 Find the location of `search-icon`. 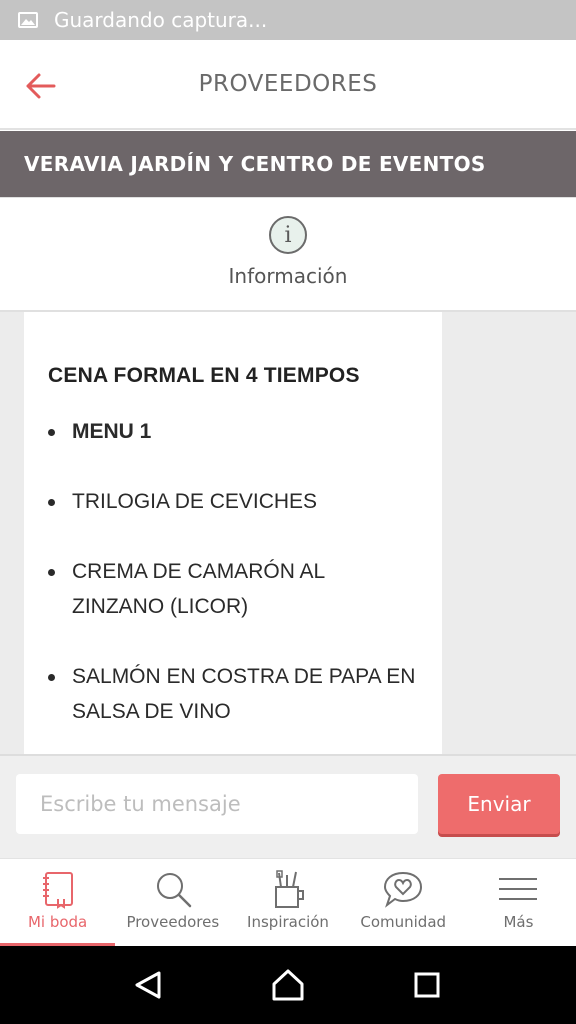

search-icon is located at coordinates (174, 890).